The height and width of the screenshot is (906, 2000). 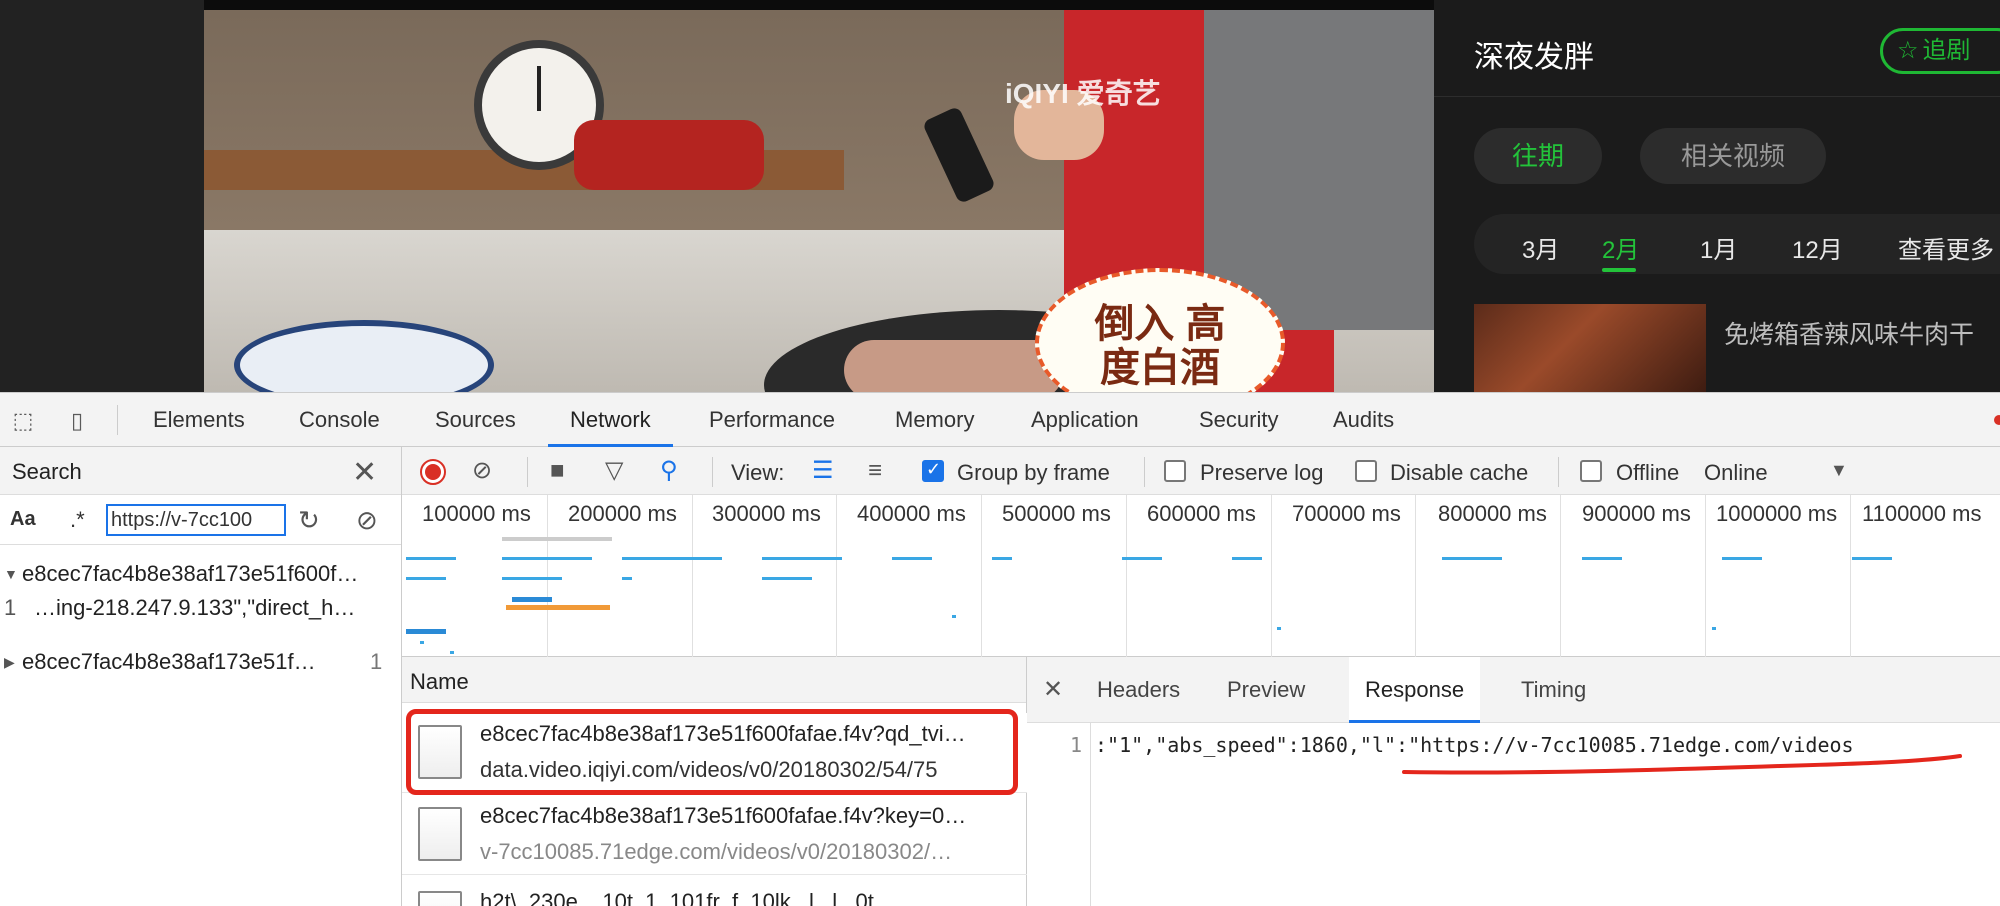 I want to click on match-case-toggle: Aa, so click(x=23, y=519).